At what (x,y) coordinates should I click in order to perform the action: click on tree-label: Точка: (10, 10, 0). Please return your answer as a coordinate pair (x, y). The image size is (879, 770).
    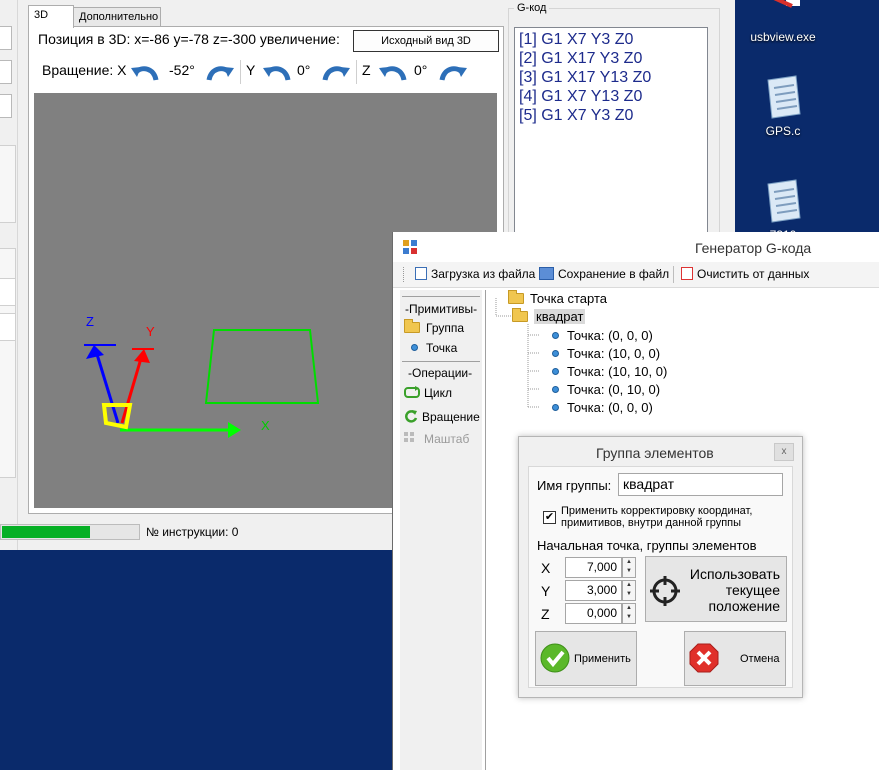
    Looking at the image, I should click on (617, 371).